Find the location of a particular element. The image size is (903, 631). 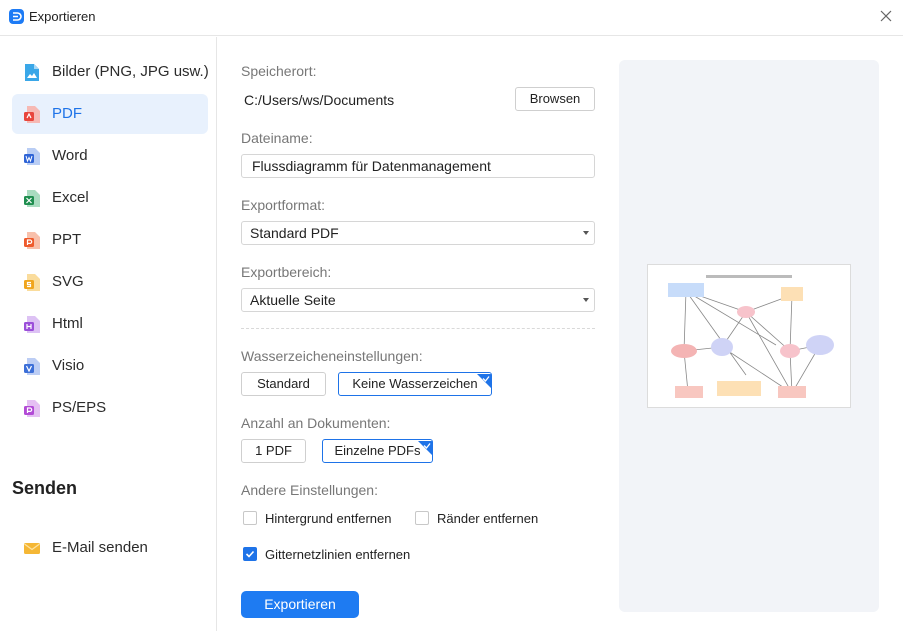

watermark-label: Wasserzeicheneinstellungen: is located at coordinates (332, 356).